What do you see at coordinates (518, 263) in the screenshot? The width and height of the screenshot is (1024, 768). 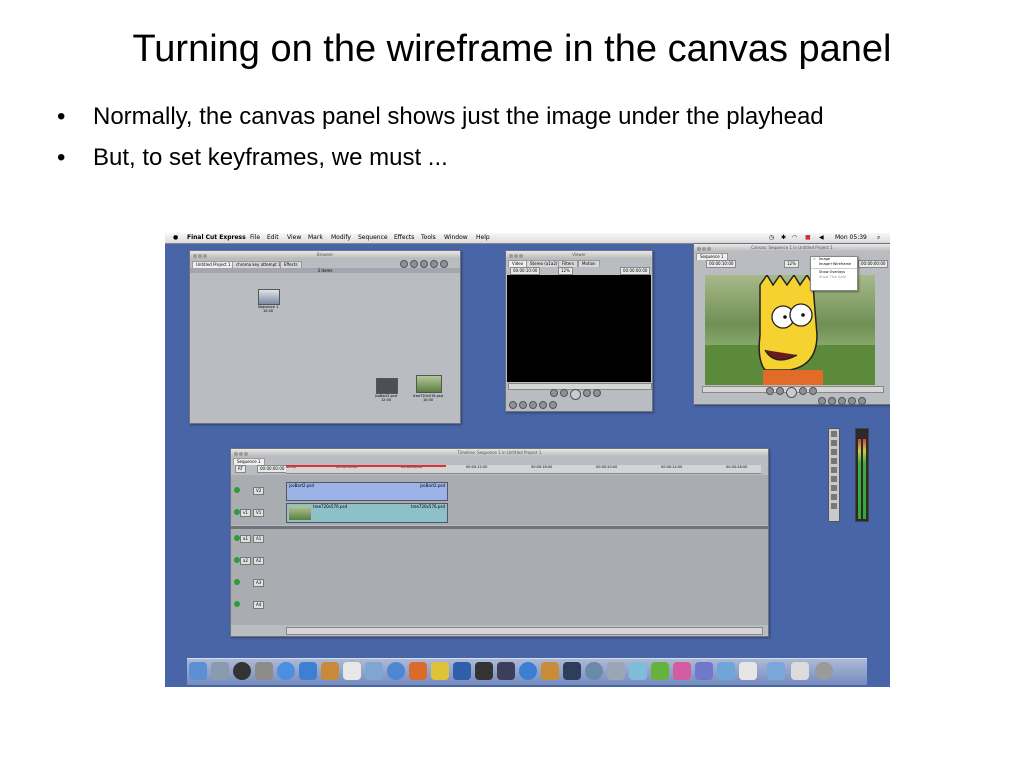 I see `viewer-tab-video: Video` at bounding box center [518, 263].